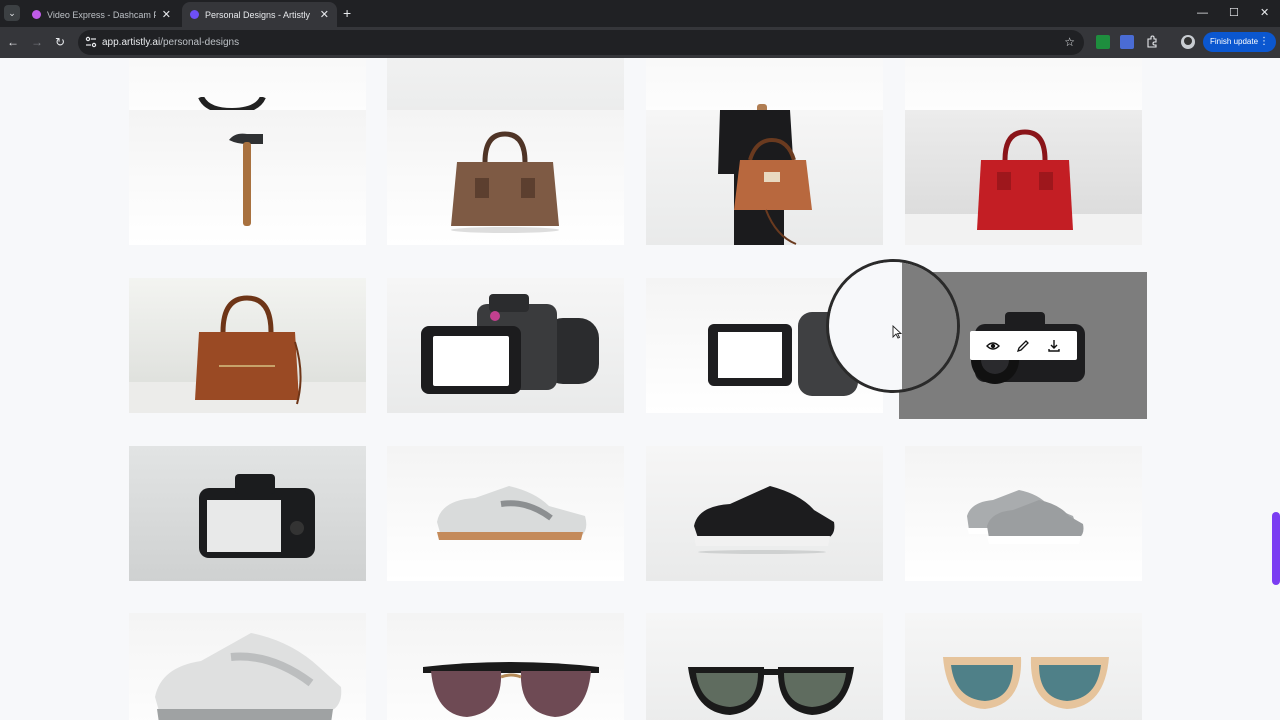  Describe the element at coordinates (897, 332) in the screenshot. I see `mouse-pointer-icon` at that location.